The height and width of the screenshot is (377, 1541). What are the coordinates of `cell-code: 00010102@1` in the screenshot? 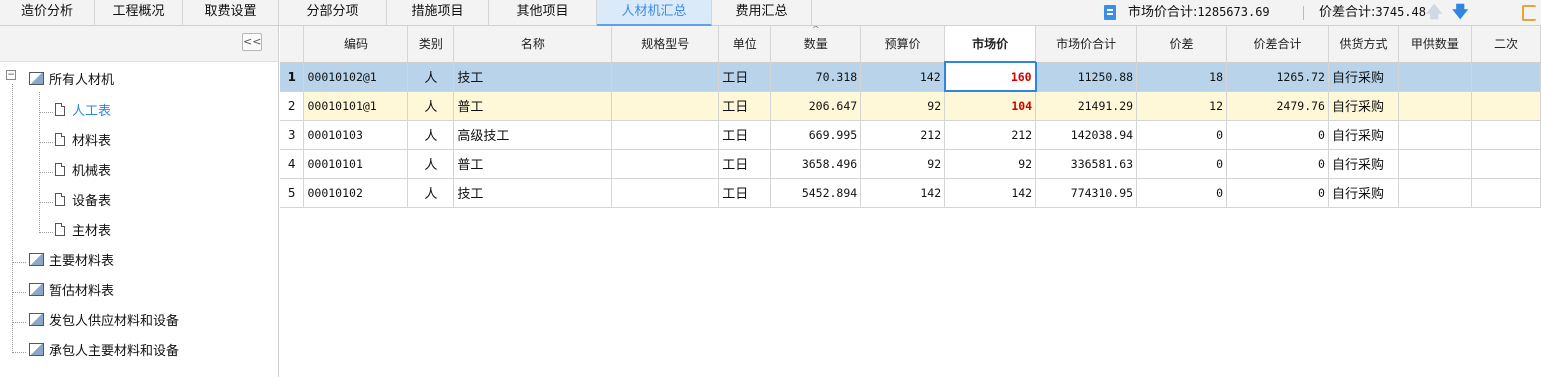 It's located at (356, 77).